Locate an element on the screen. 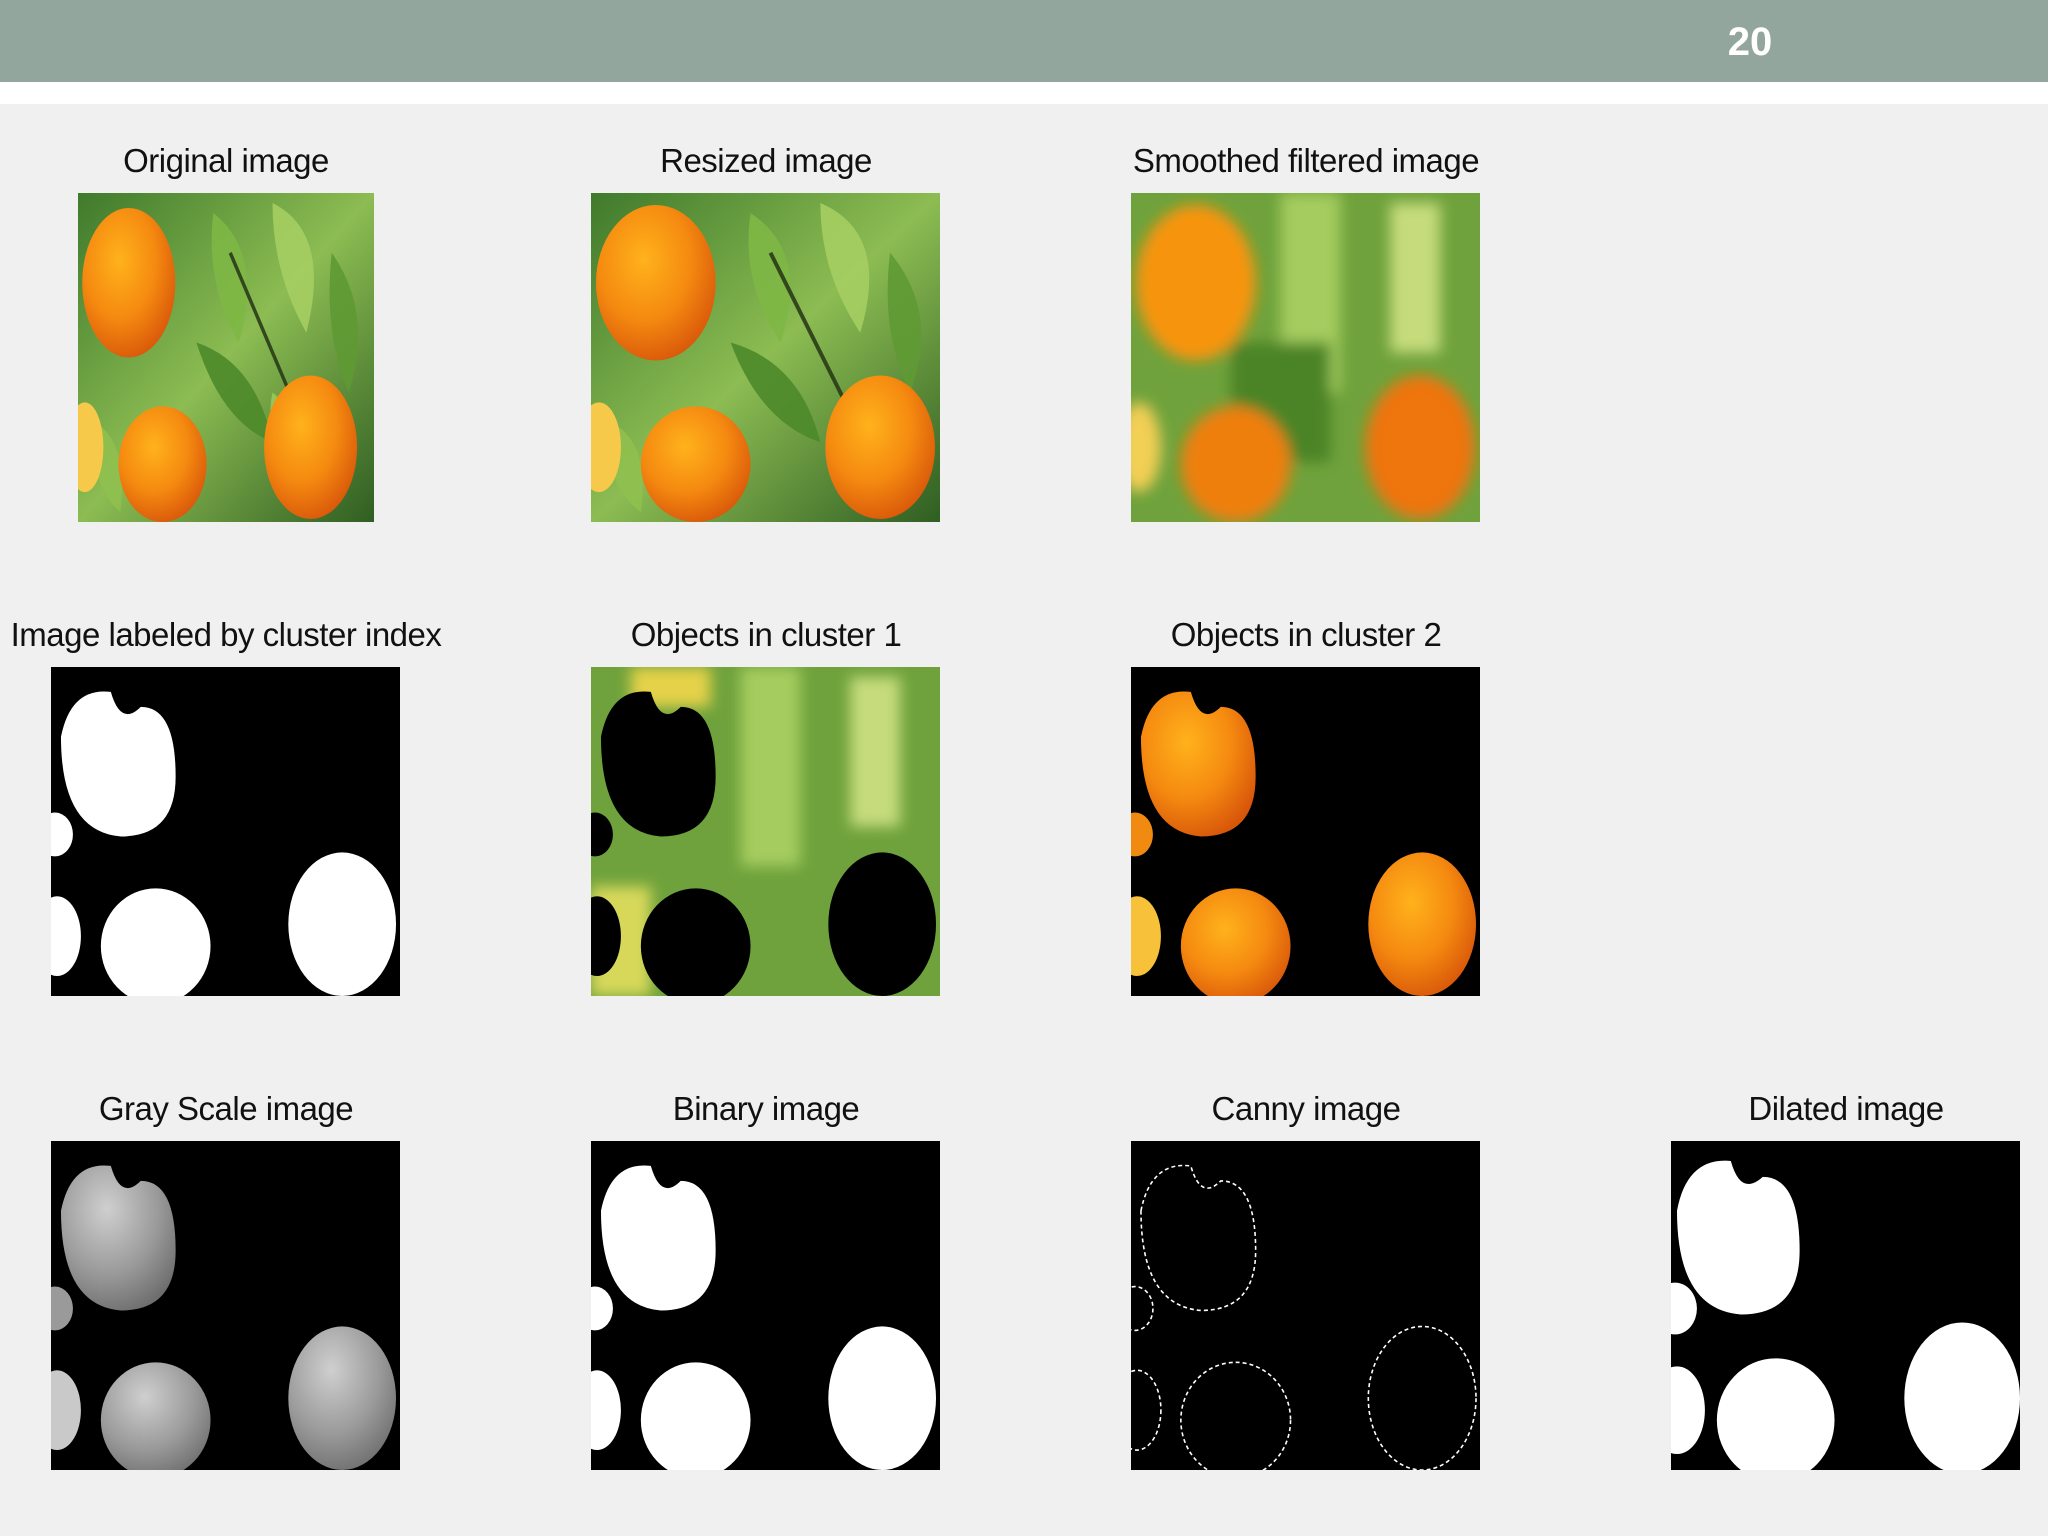 Image resolution: width=2048 pixels, height=1536 pixels. smoothed-filtered-image is located at coordinates (1305, 357).